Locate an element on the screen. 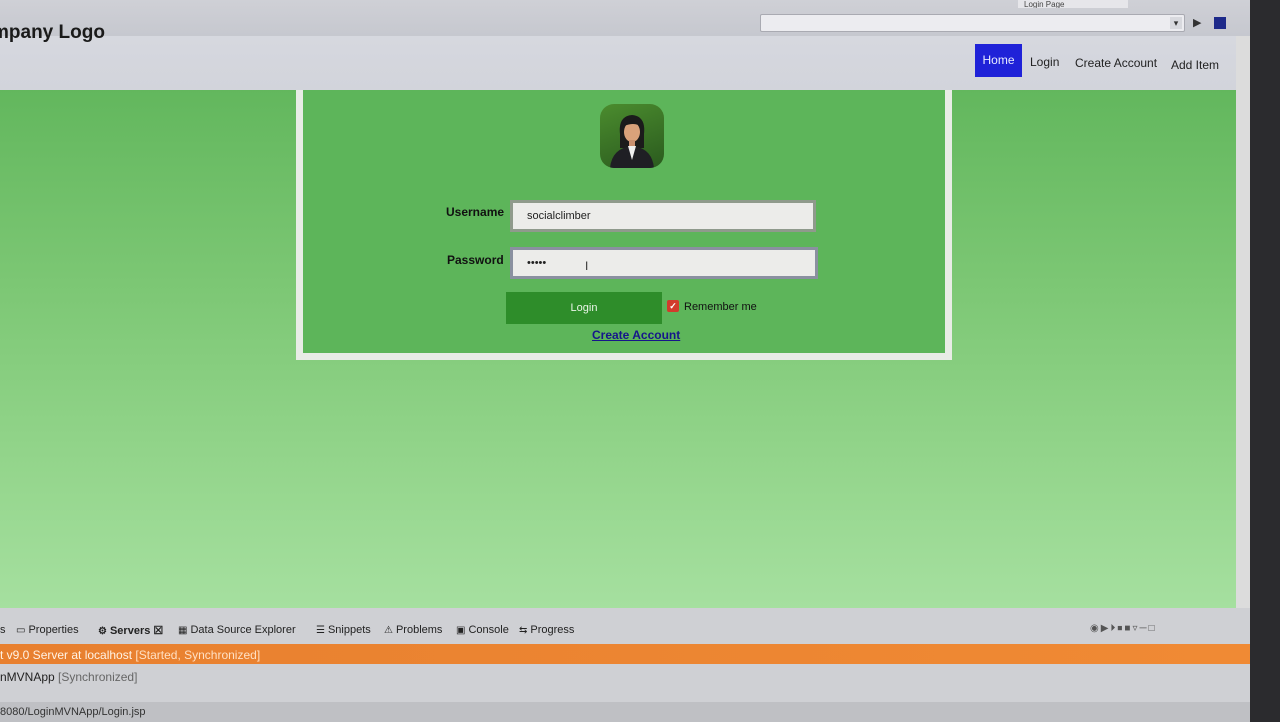  remember-me-label: Remember me is located at coordinates (720, 307).